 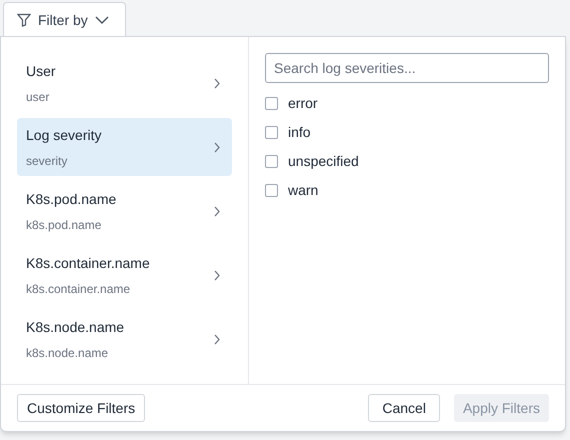 What do you see at coordinates (88, 289) in the screenshot?
I see `field-key: k8s.container.name` at bounding box center [88, 289].